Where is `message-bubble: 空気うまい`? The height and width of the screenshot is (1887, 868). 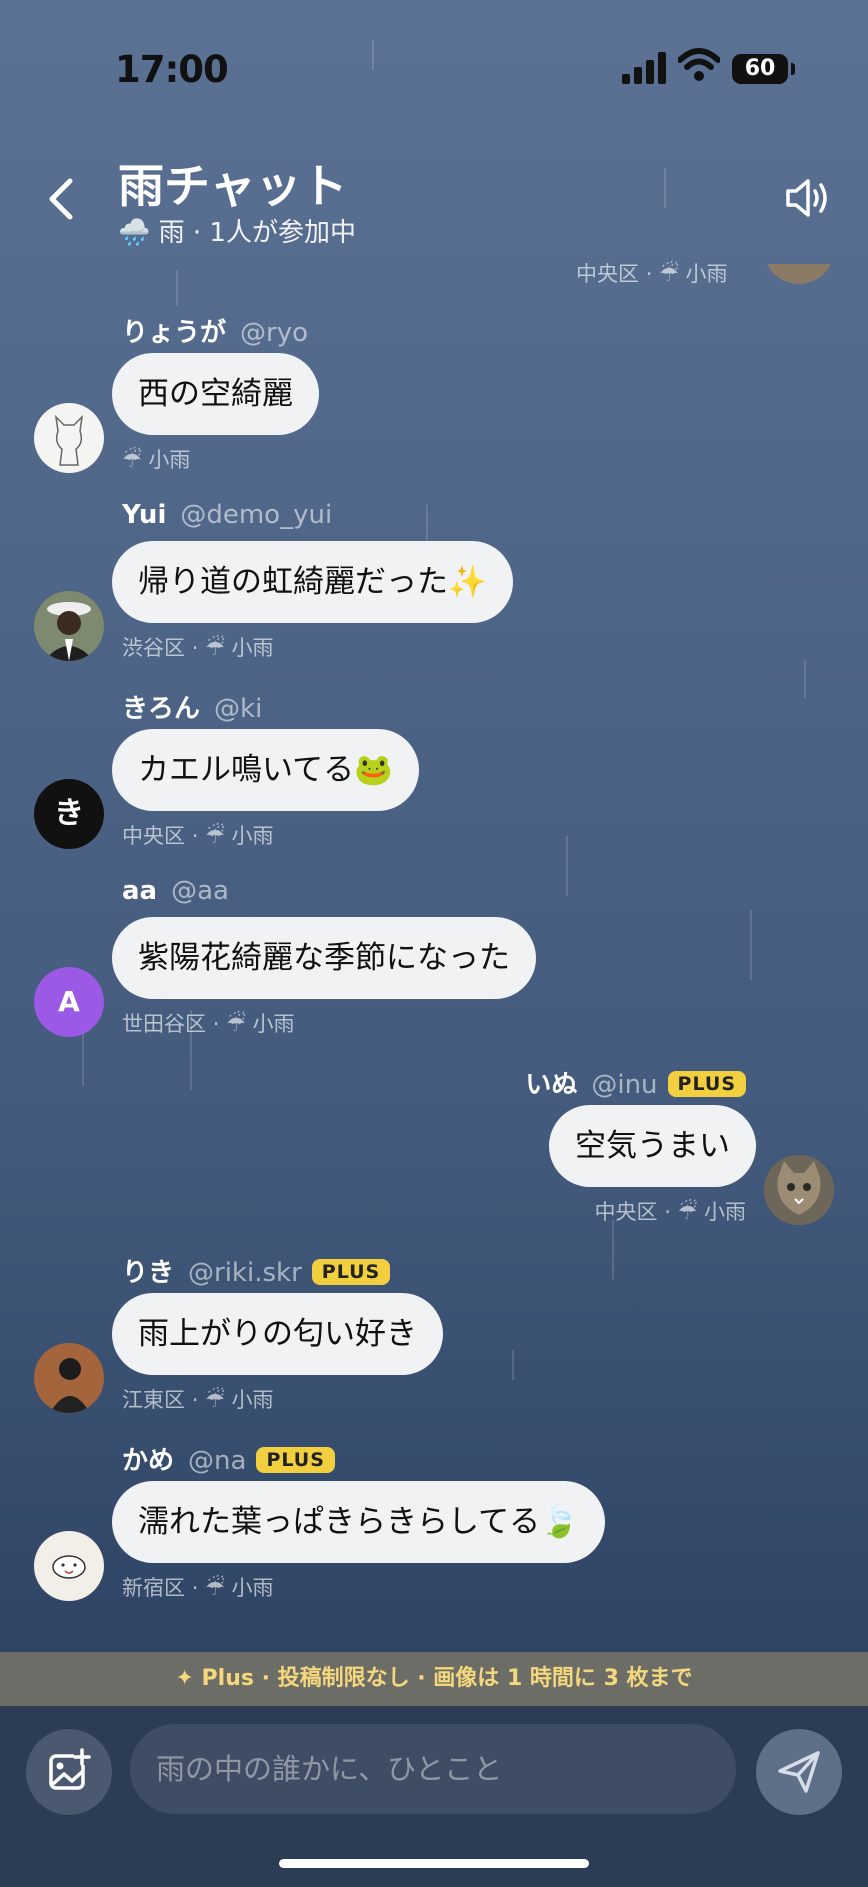 message-bubble: 空気うまい is located at coordinates (652, 1146).